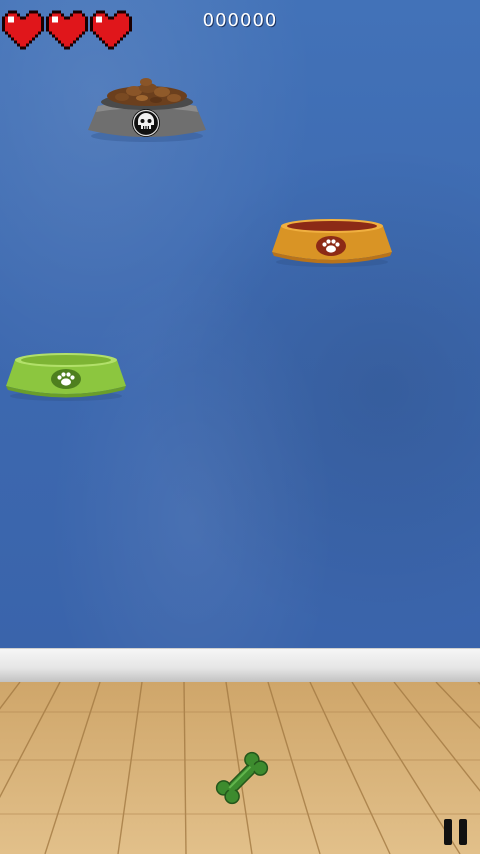  What do you see at coordinates (146, 123) in the screenshot?
I see `skull-icon` at bounding box center [146, 123].